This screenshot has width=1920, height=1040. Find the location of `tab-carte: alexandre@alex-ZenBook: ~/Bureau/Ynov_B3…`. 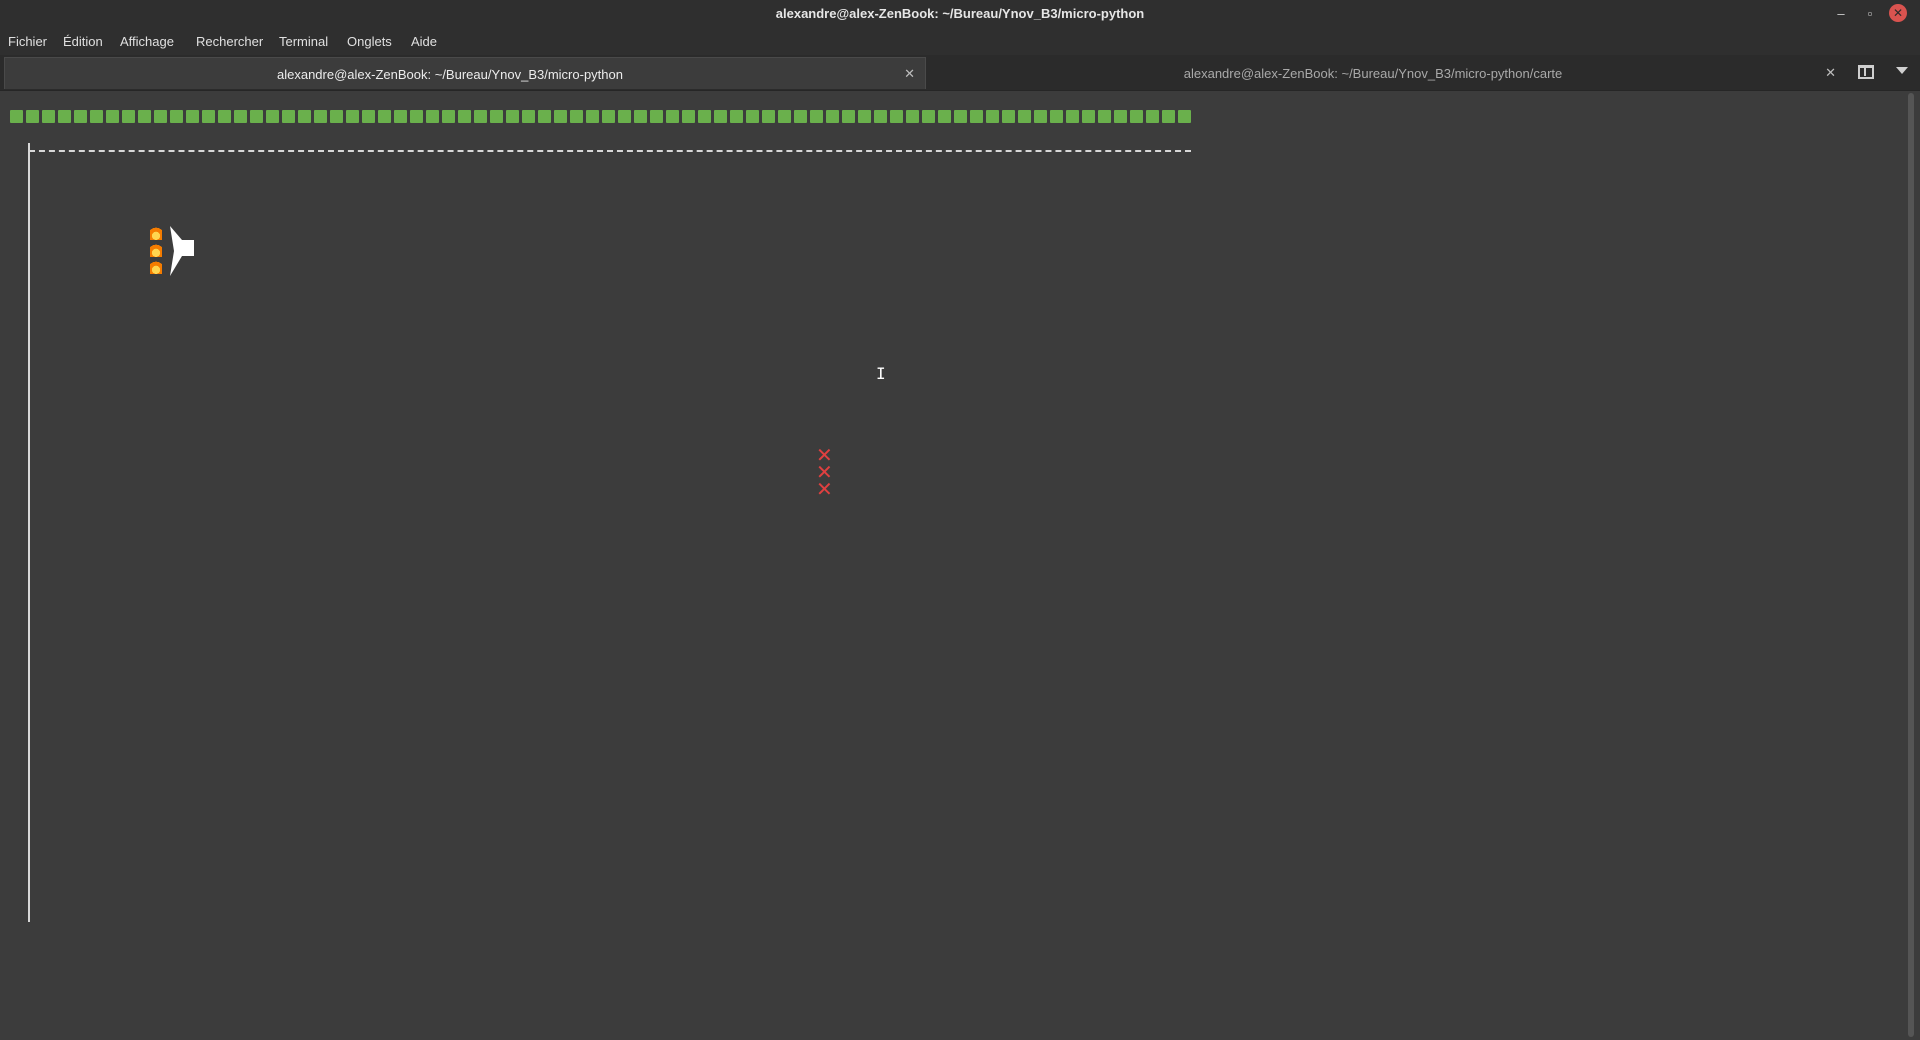

tab-carte: alexandre@alex-ZenBook: ~/Bureau/Ynov_B3… is located at coordinates (1388, 73).